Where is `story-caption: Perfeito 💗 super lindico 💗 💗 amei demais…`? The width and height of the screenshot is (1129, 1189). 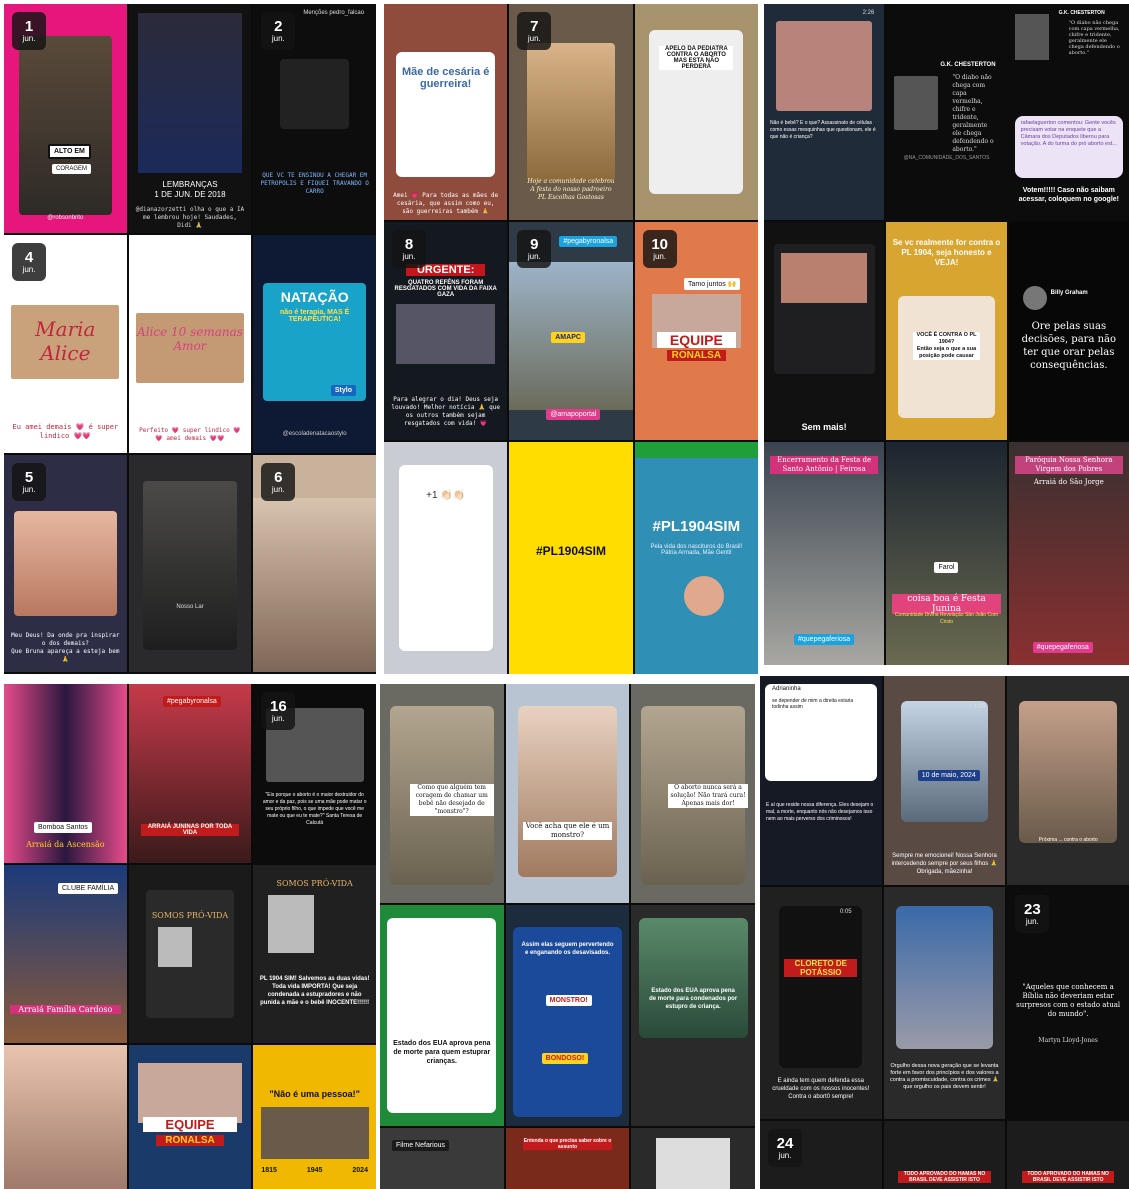 story-caption: Perfeito 💗 super lindico 💗 💗 amei demais… is located at coordinates (190, 434).